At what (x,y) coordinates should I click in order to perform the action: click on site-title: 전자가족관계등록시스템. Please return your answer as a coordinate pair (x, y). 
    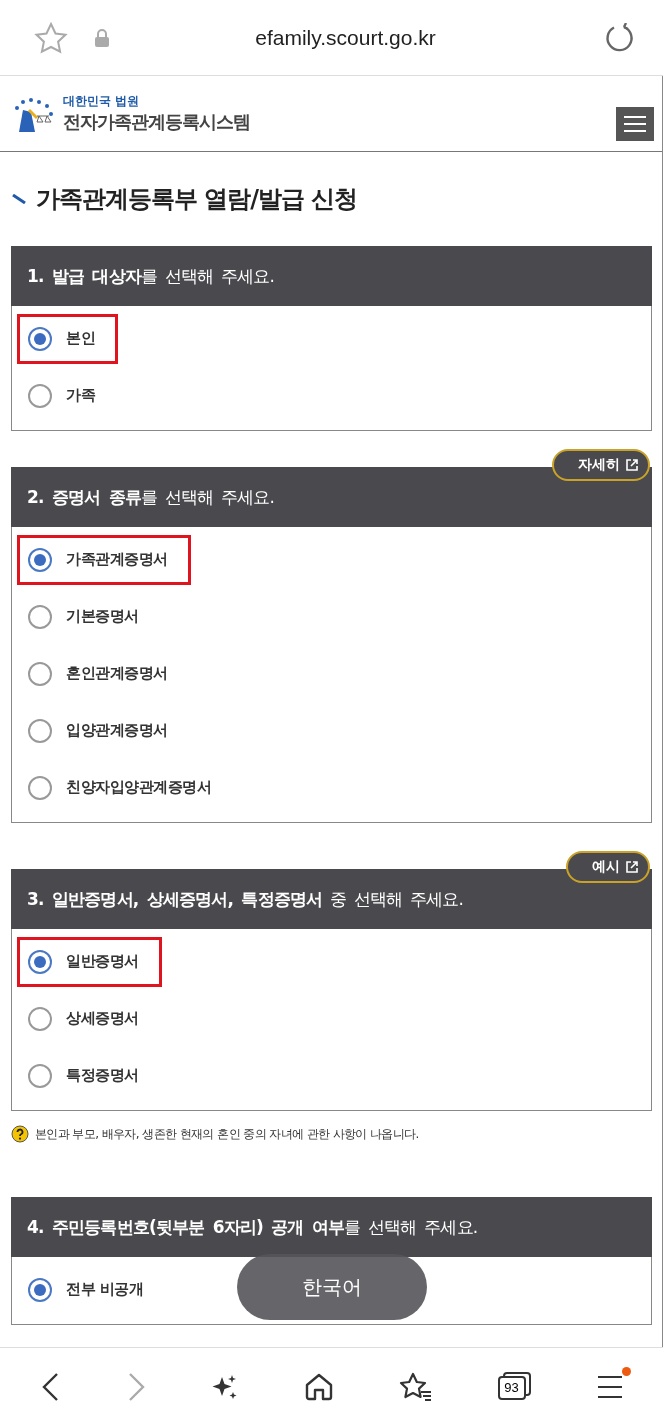
    Looking at the image, I should click on (339, 122).